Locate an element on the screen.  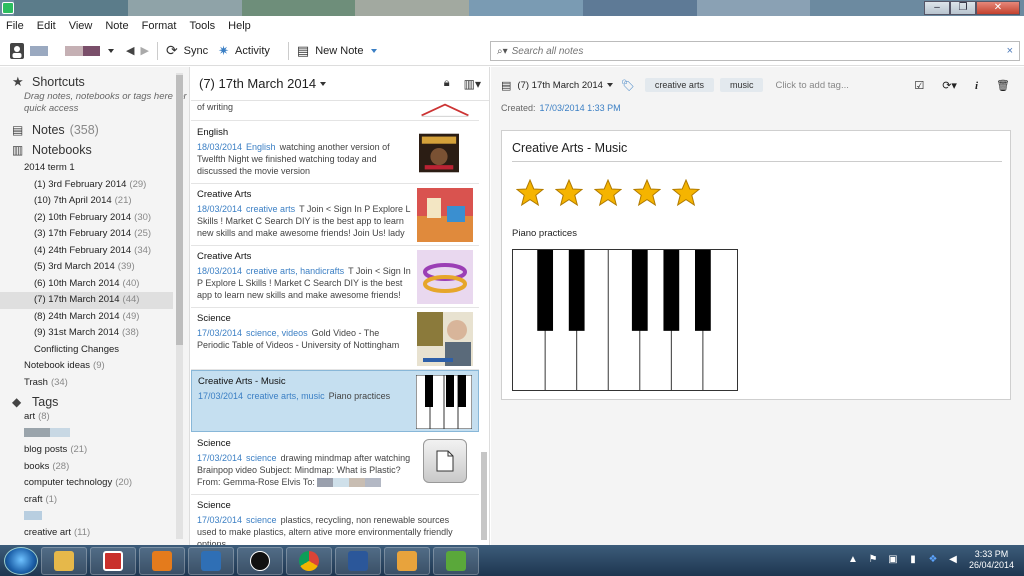
search-box: ⌕▾ × is located at coordinates (755, 51).